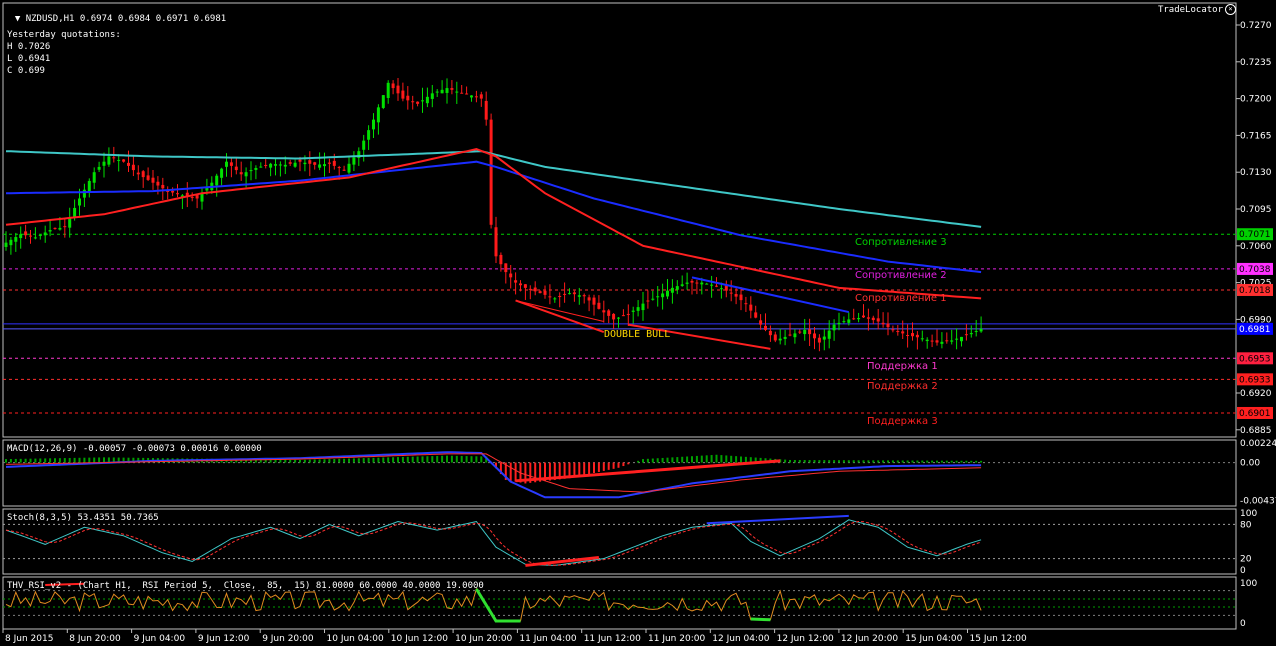 Image resolution: width=1276 pixels, height=646 pixels. What do you see at coordinates (933, 639) in the screenshot?
I see `time-tick-label: 15 Jun 04:00` at bounding box center [933, 639].